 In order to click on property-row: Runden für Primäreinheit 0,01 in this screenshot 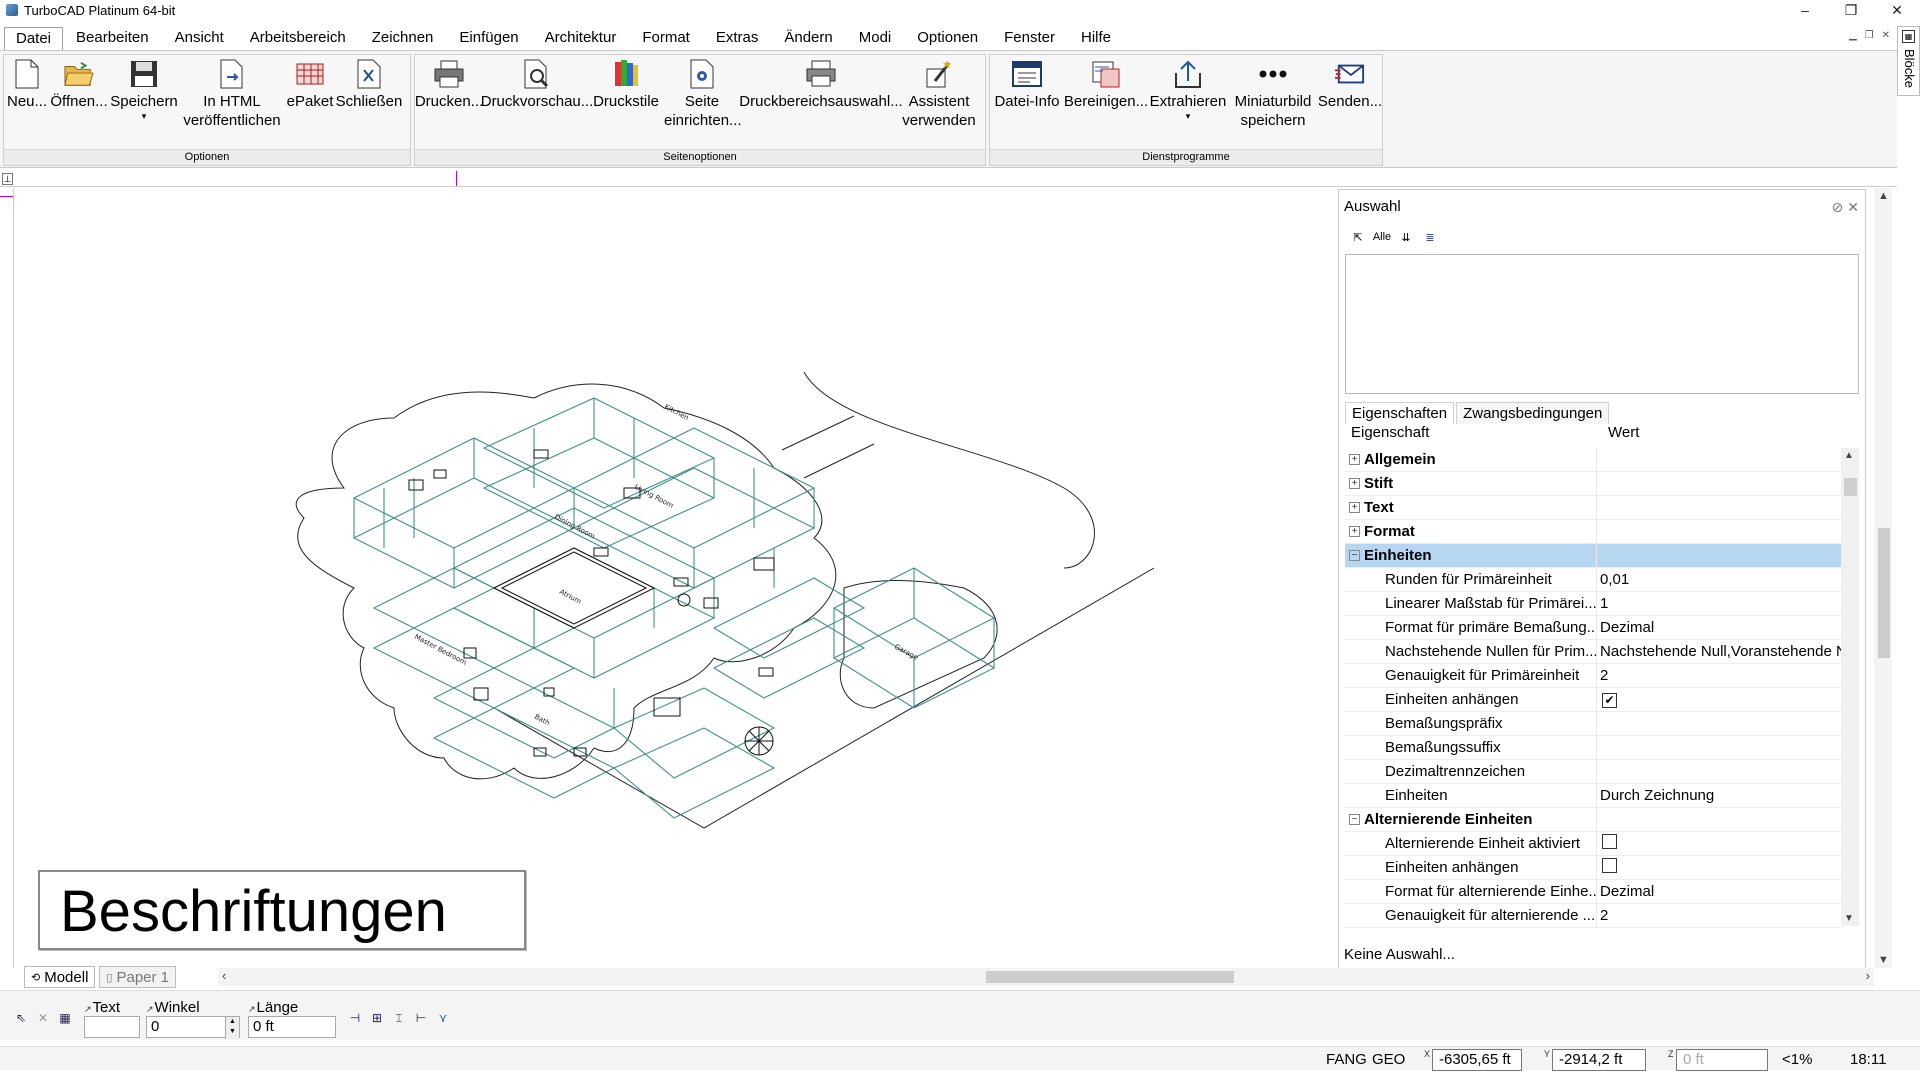, I will do `click(1593, 579)`.